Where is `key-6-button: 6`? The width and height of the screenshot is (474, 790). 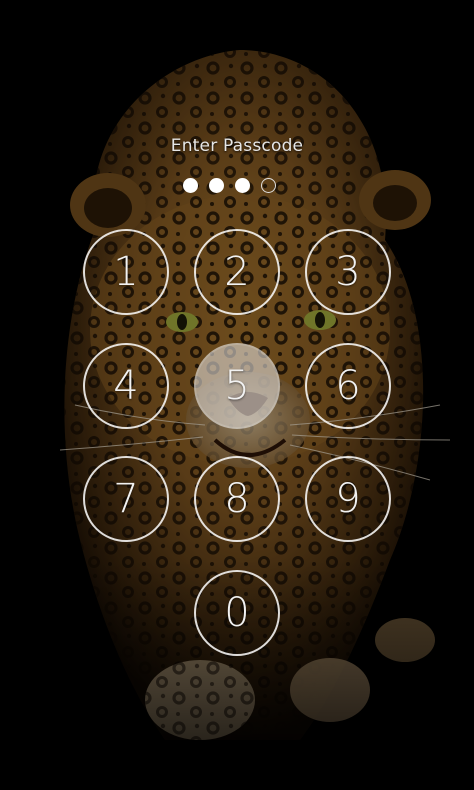 key-6-button: 6 is located at coordinates (348, 386).